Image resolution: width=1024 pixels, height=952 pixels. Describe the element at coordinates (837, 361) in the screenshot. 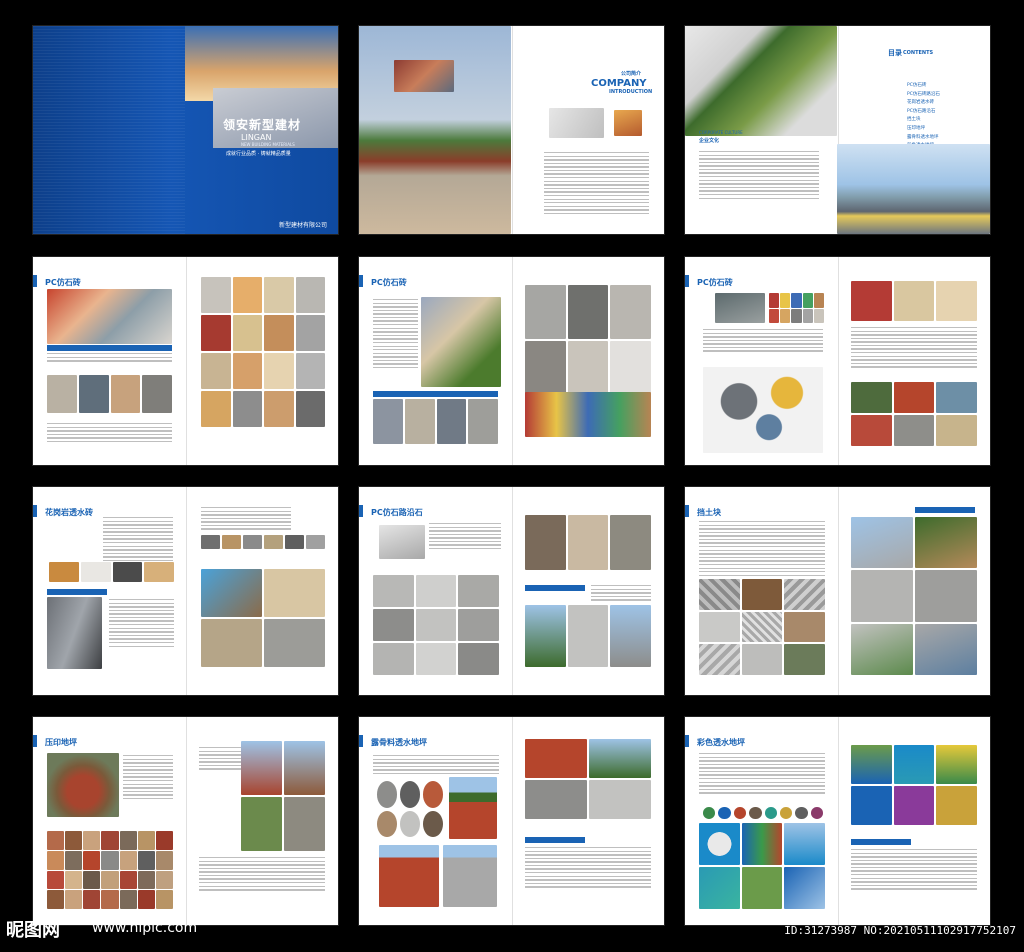

I see `spread-pc-stone-3: PC仿石砖` at that location.